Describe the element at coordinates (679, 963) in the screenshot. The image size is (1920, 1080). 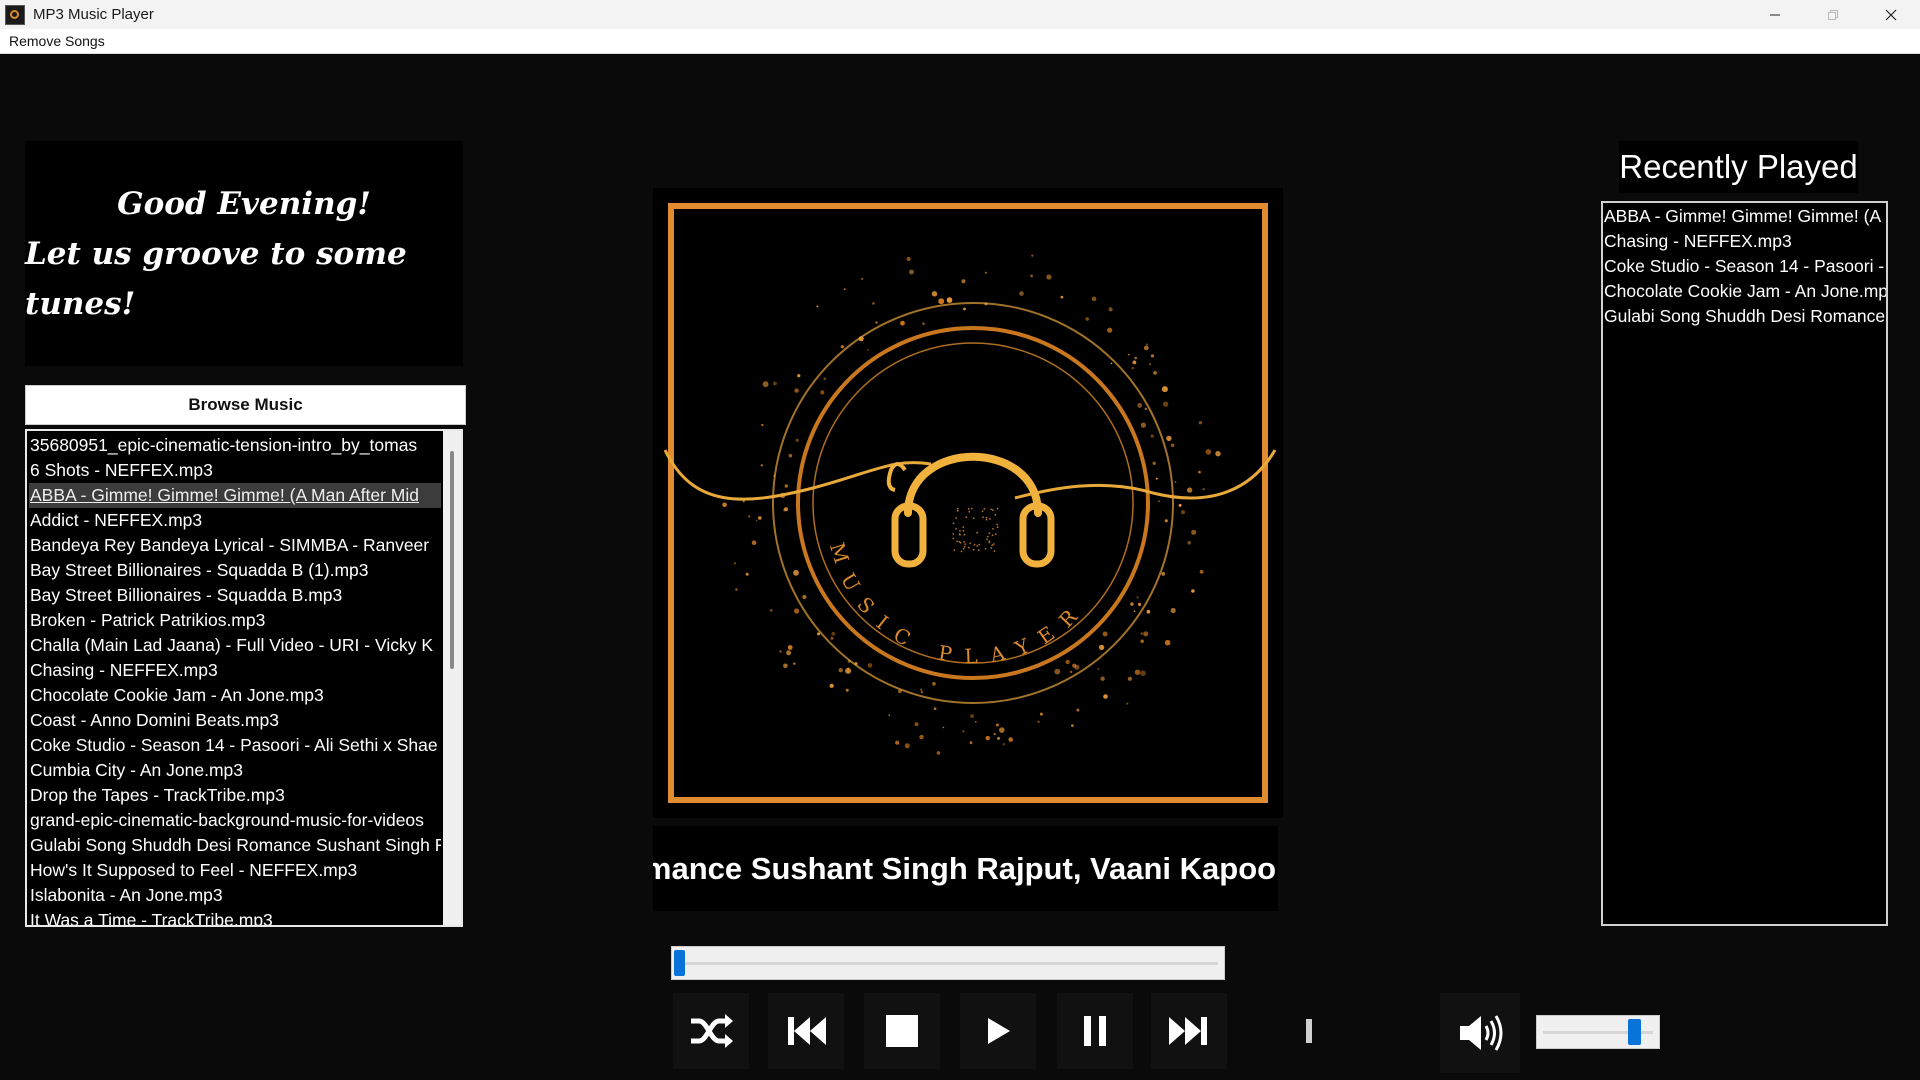
I see `progress-handle` at that location.